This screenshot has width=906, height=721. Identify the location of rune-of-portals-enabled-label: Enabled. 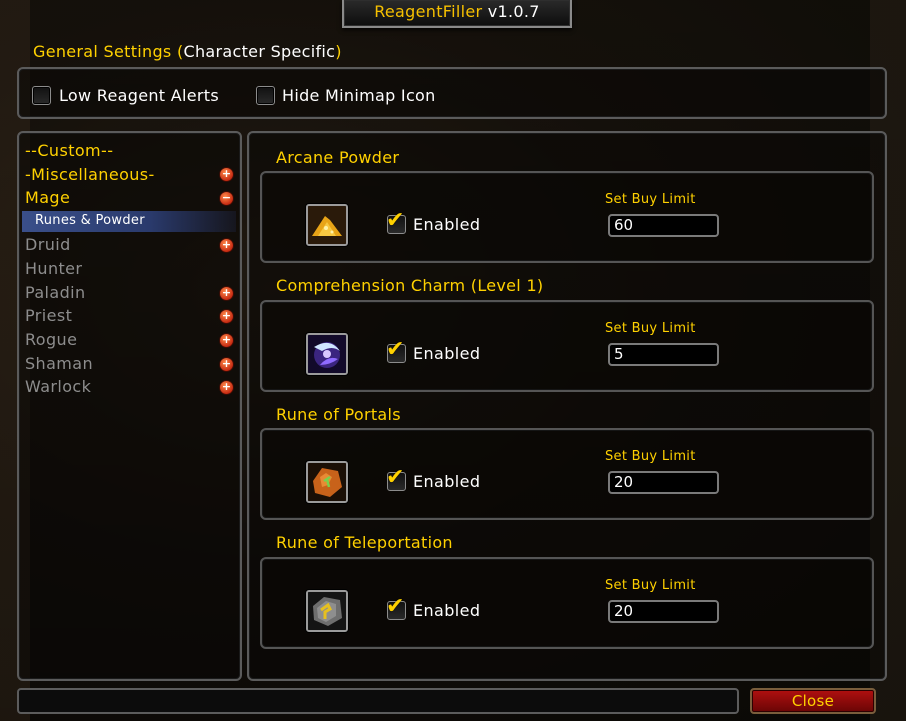
(447, 481).